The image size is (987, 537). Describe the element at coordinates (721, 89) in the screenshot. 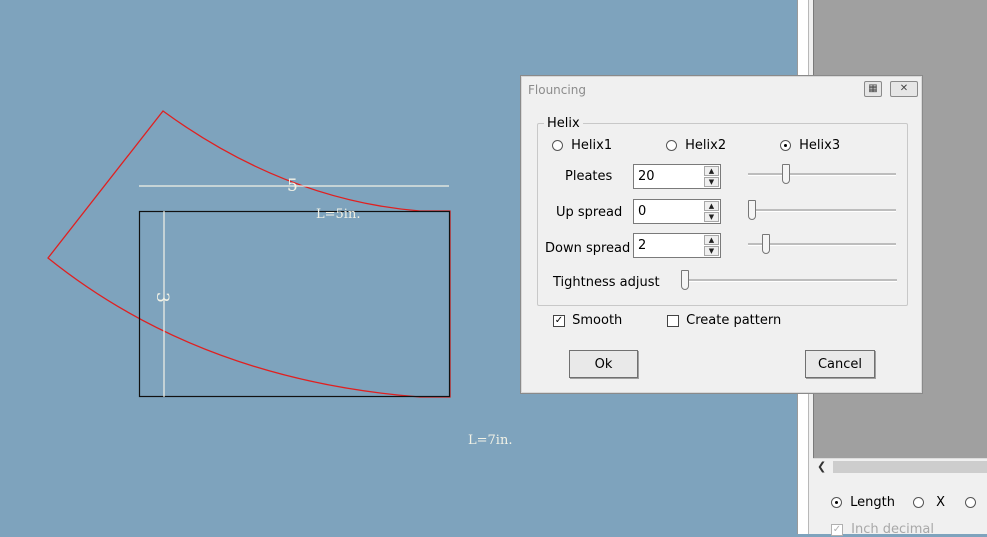

I see `dialog-titlebar: Flouncing ▦ ✕` at that location.